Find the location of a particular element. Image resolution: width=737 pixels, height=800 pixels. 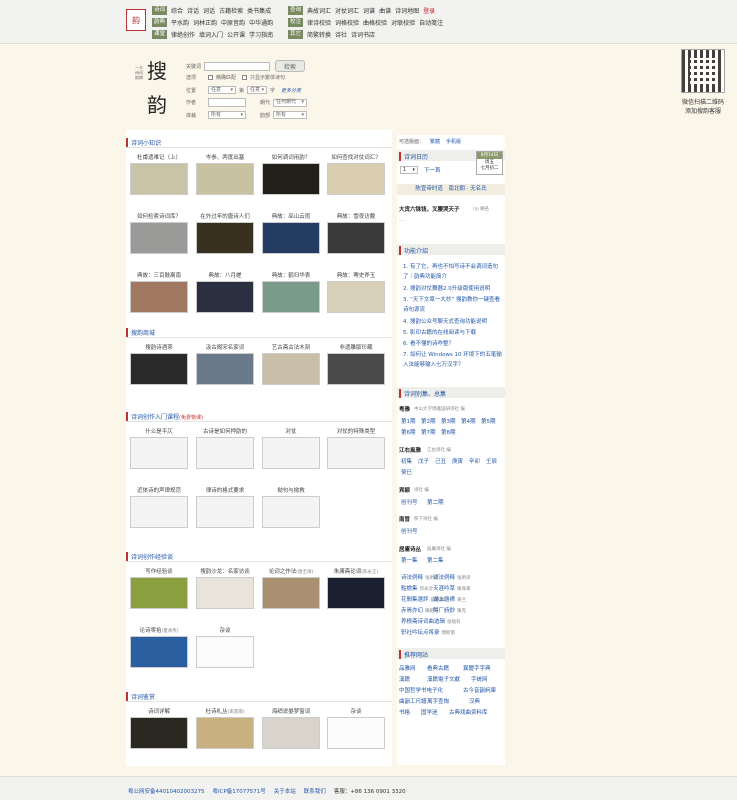

footer-beian-link: 粤公网安备44010402003275 is located at coordinates (166, 791).